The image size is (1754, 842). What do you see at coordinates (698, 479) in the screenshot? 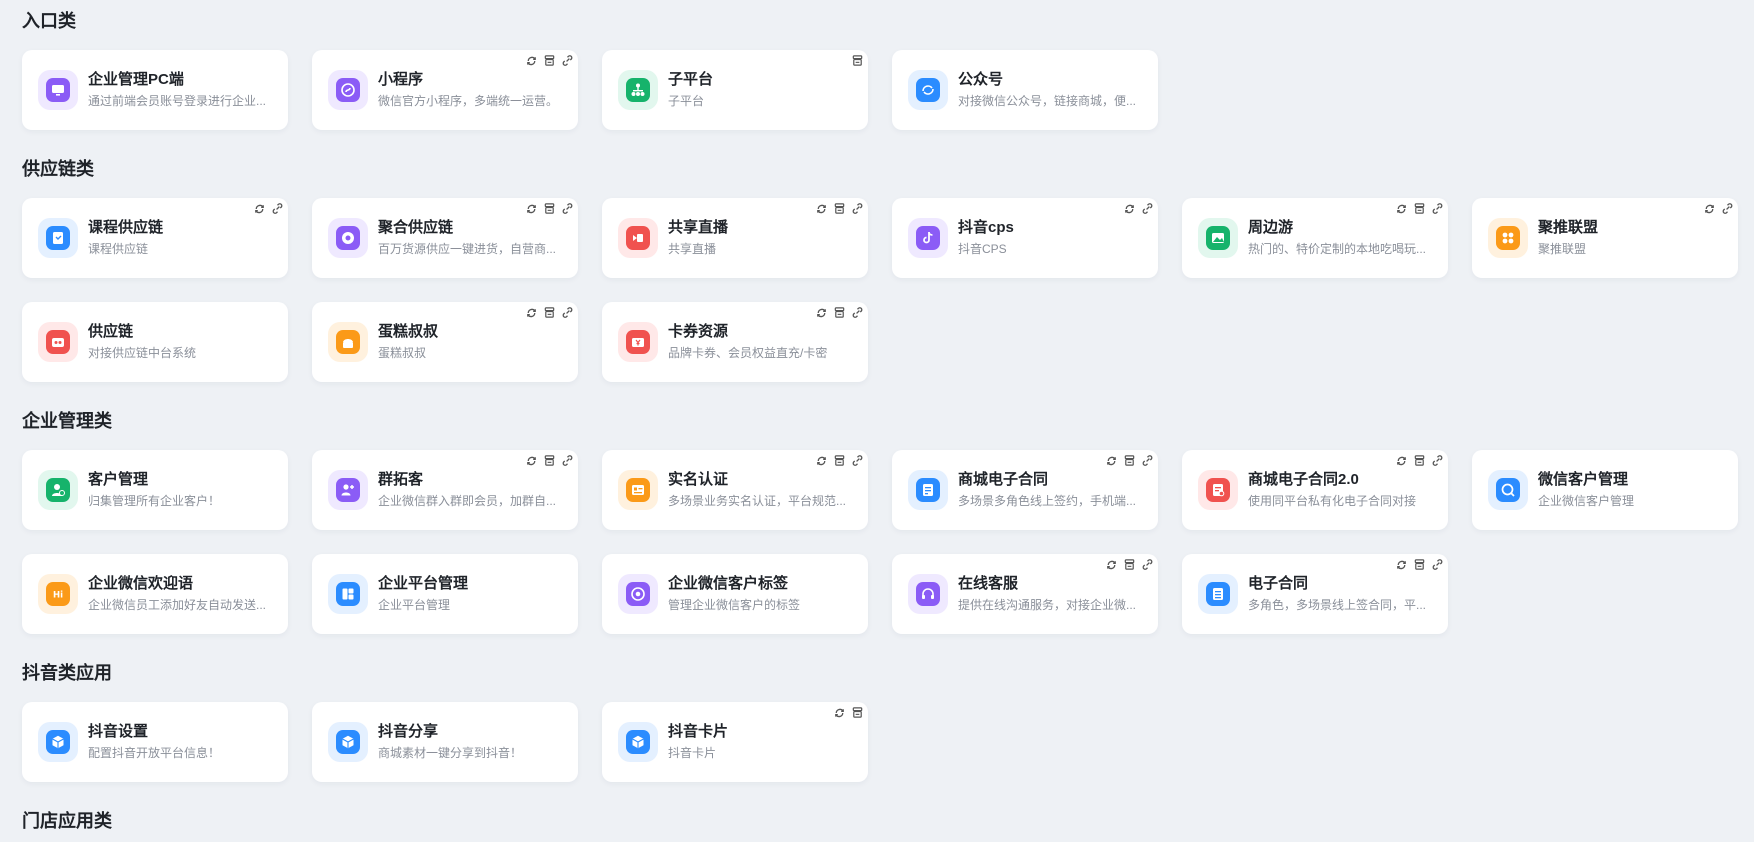
I see `app-name: 实名认证` at bounding box center [698, 479].